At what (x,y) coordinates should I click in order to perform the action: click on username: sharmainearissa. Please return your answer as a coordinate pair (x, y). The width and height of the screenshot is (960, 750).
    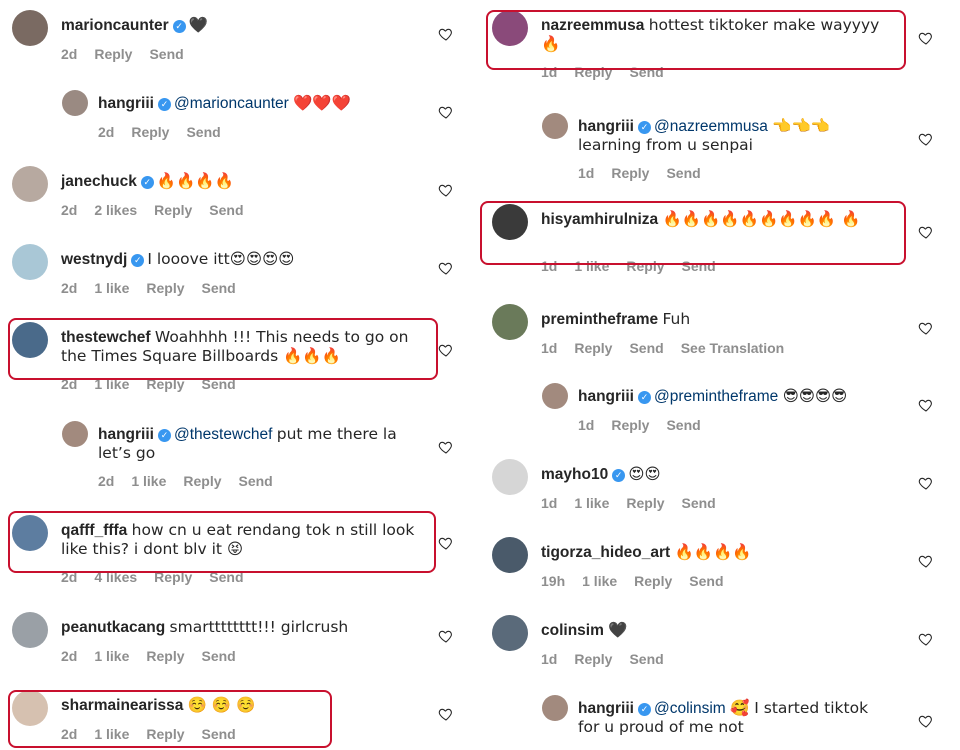
    Looking at the image, I should click on (122, 705).